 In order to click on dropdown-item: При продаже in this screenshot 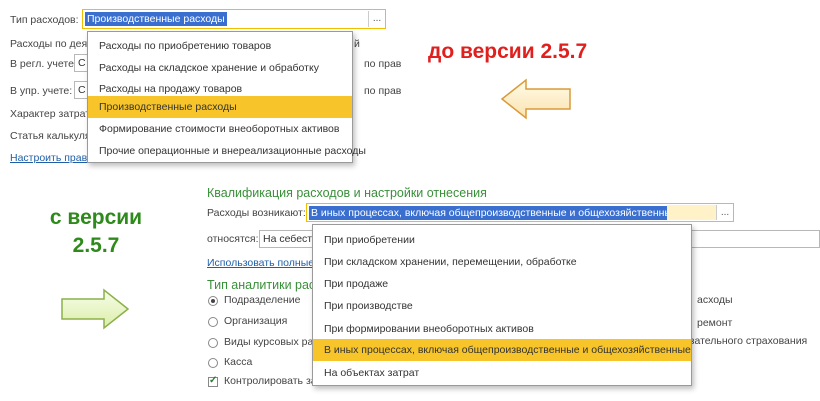, I will do `click(502, 284)`.